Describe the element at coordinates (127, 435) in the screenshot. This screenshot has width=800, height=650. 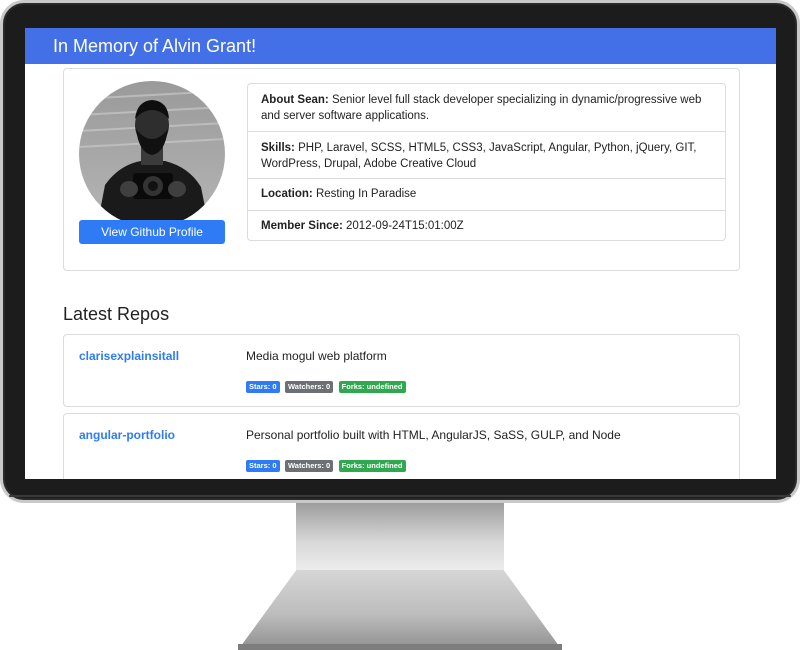
I see `repo-link: angular-portfolio` at that location.